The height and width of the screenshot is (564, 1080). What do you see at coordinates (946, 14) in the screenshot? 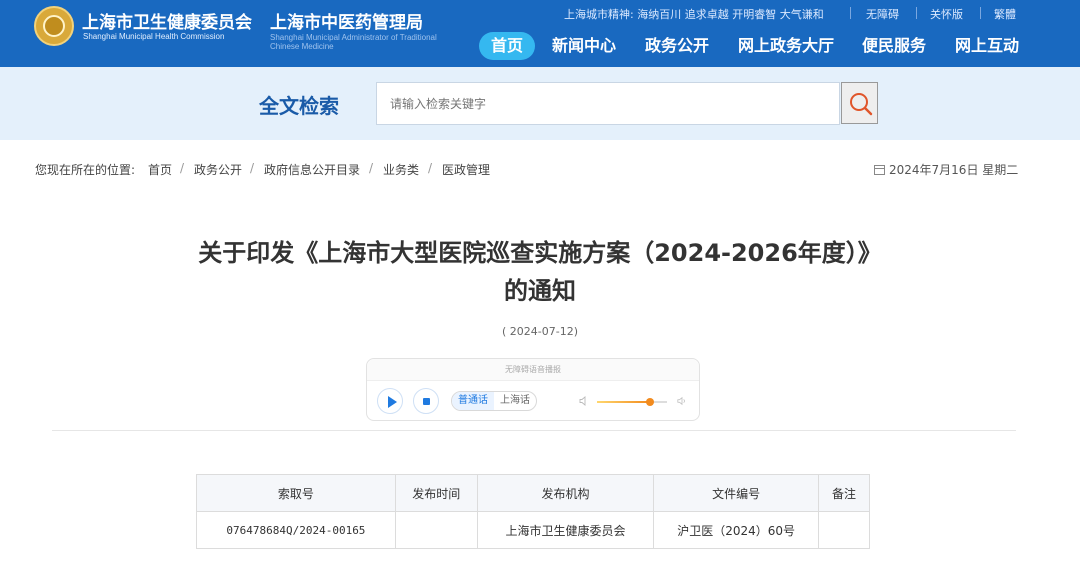
I see `link-care-mode: 关怀版` at bounding box center [946, 14].